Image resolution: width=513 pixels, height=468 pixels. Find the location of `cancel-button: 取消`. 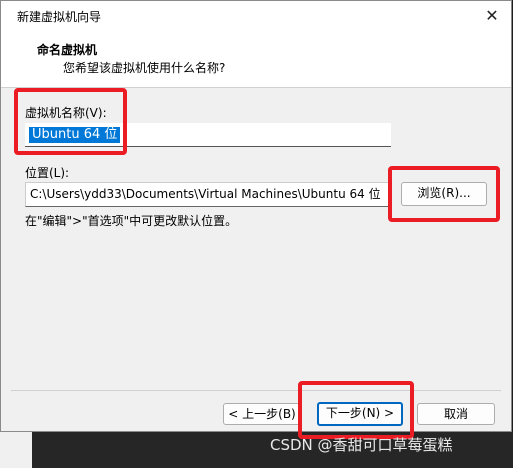

cancel-button: 取消 is located at coordinates (456, 414).